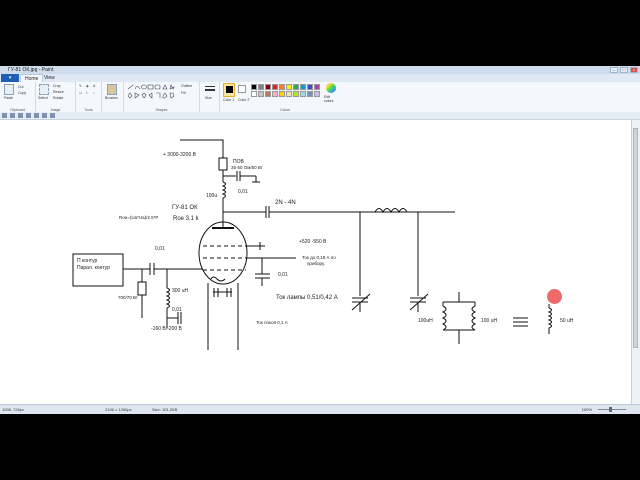 This screenshot has width=640, height=480. What do you see at coordinates (331, 88) in the screenshot?
I see `edit-colors-icon` at bounding box center [331, 88].